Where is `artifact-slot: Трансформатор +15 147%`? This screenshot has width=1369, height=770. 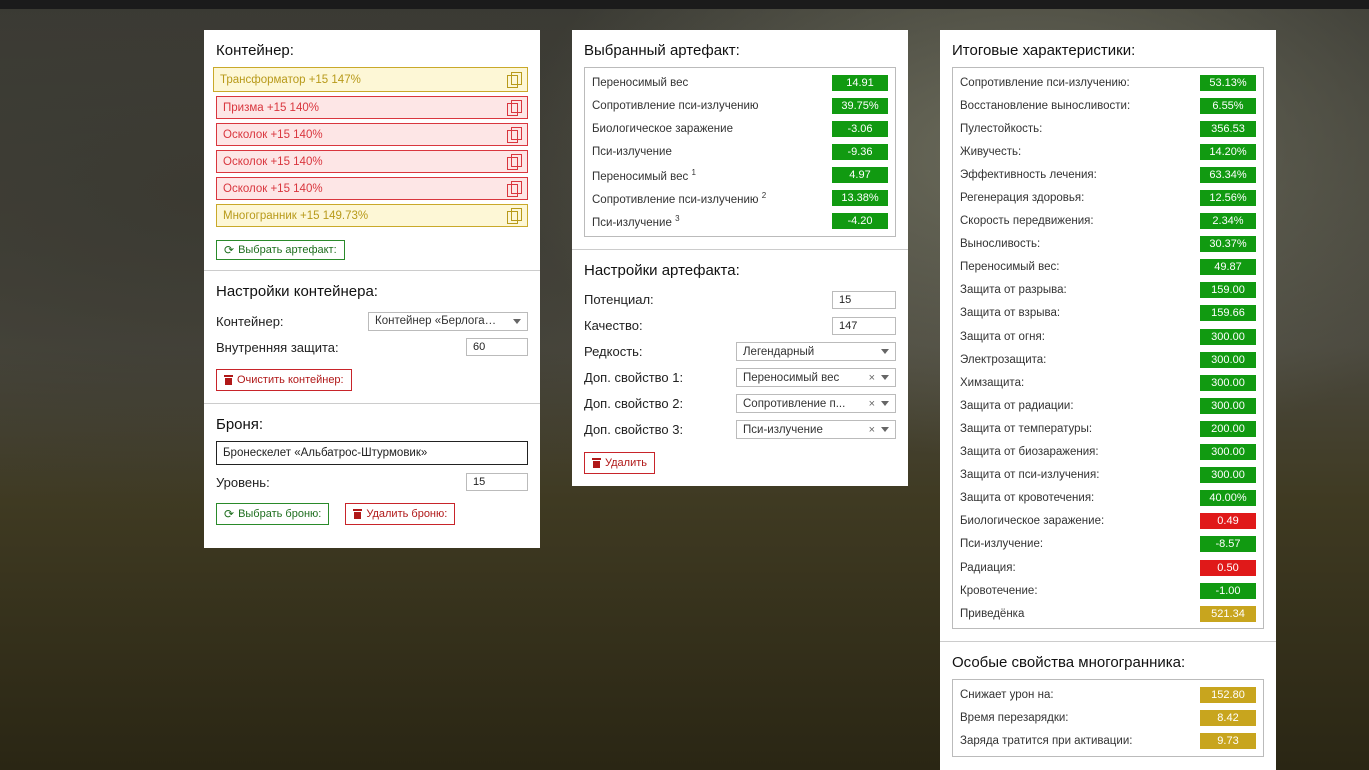
artifact-slot: Трансформатор +15 147% is located at coordinates (370, 79).